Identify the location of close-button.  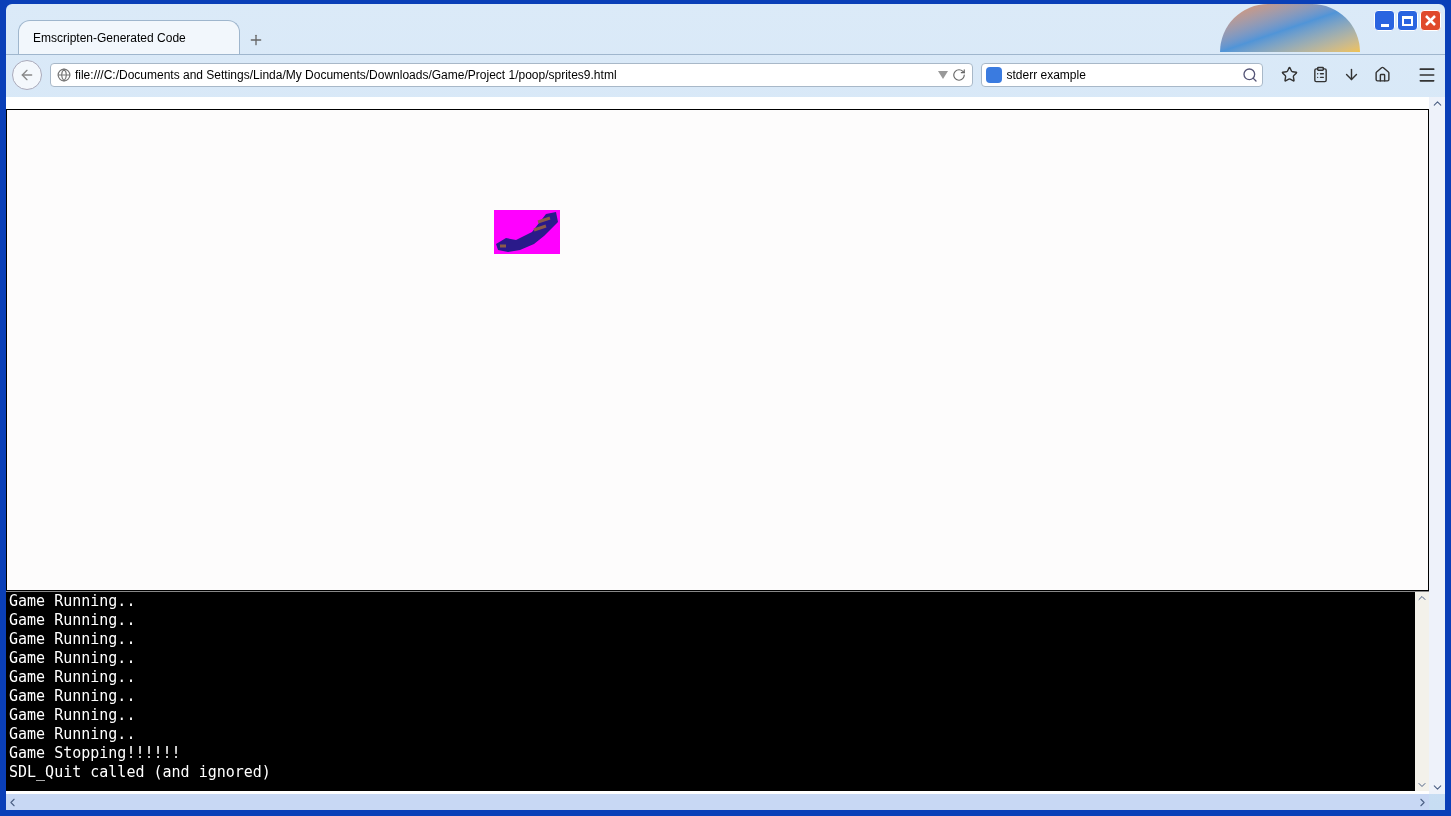
(1430, 20).